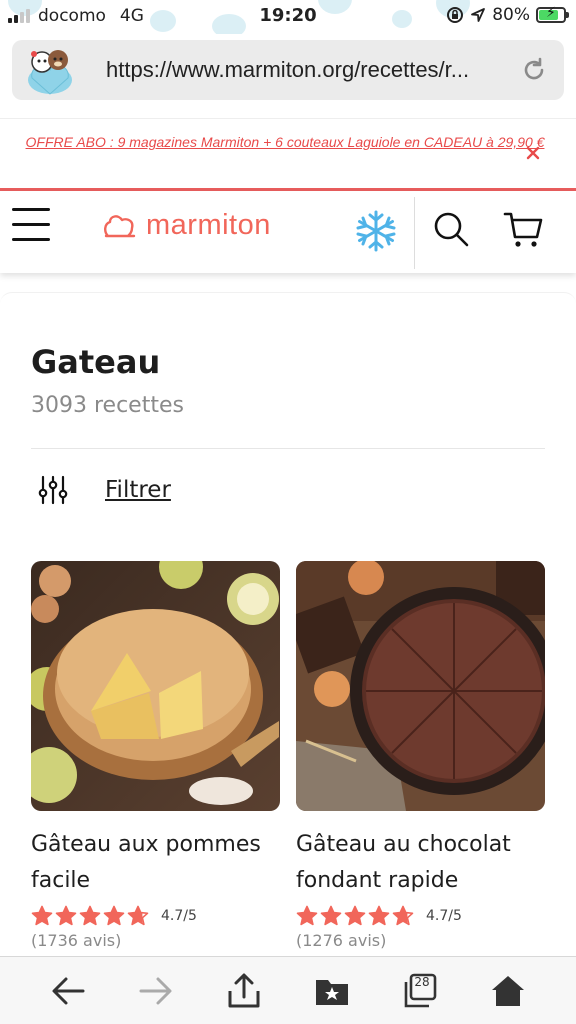  Describe the element at coordinates (534, 70) in the screenshot. I see `reload-icon` at that location.